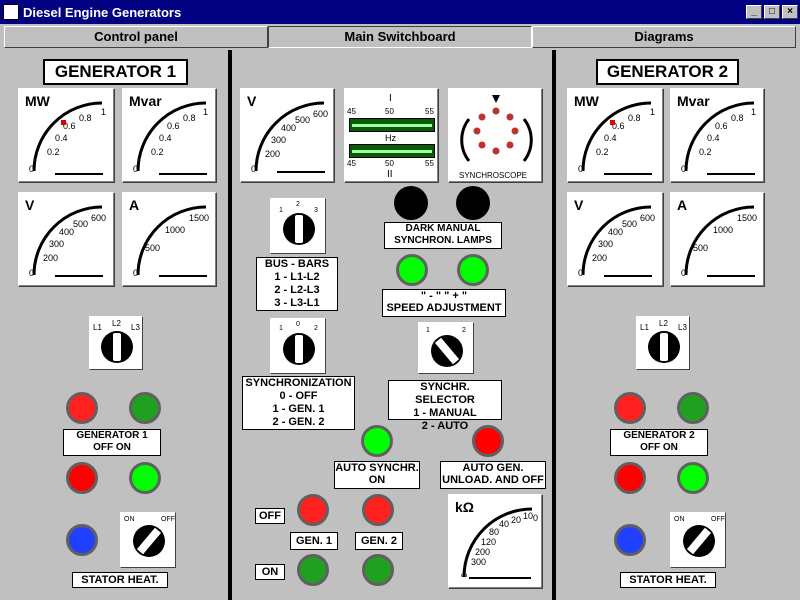 This screenshot has width=800, height=600. What do you see at coordinates (488, 441) in the screenshot?
I see `auto-gen-unload-button` at bounding box center [488, 441].